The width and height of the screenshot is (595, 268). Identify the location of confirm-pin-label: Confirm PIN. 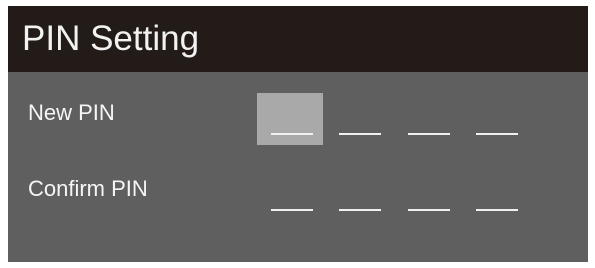
(88, 188).